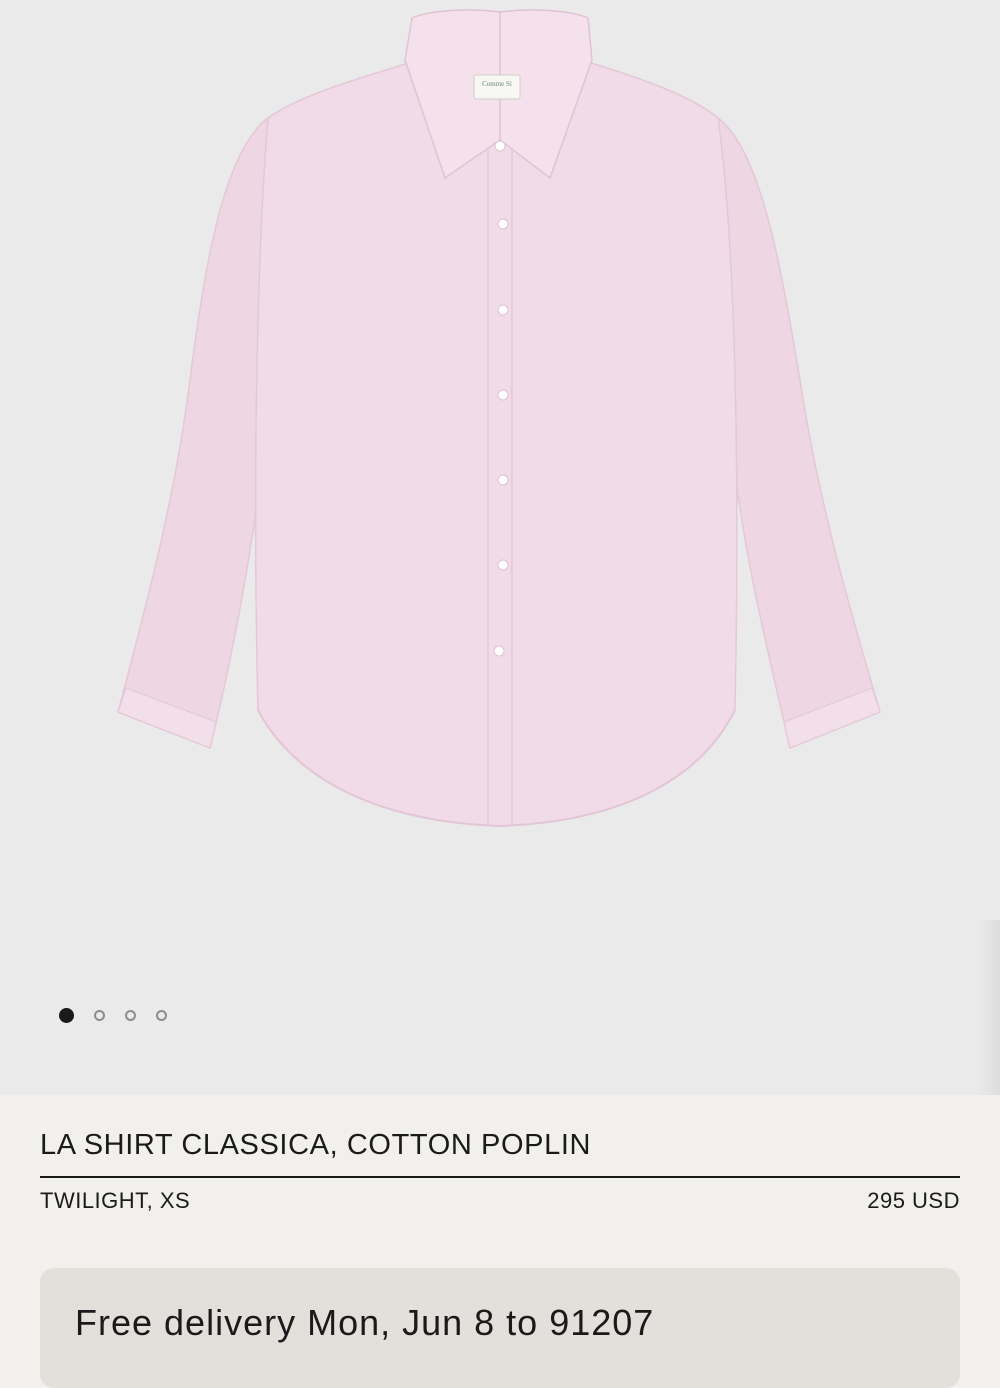 This screenshot has width=1000, height=1388. What do you see at coordinates (989, 1007) in the screenshot?
I see `next-slide-edge` at bounding box center [989, 1007].